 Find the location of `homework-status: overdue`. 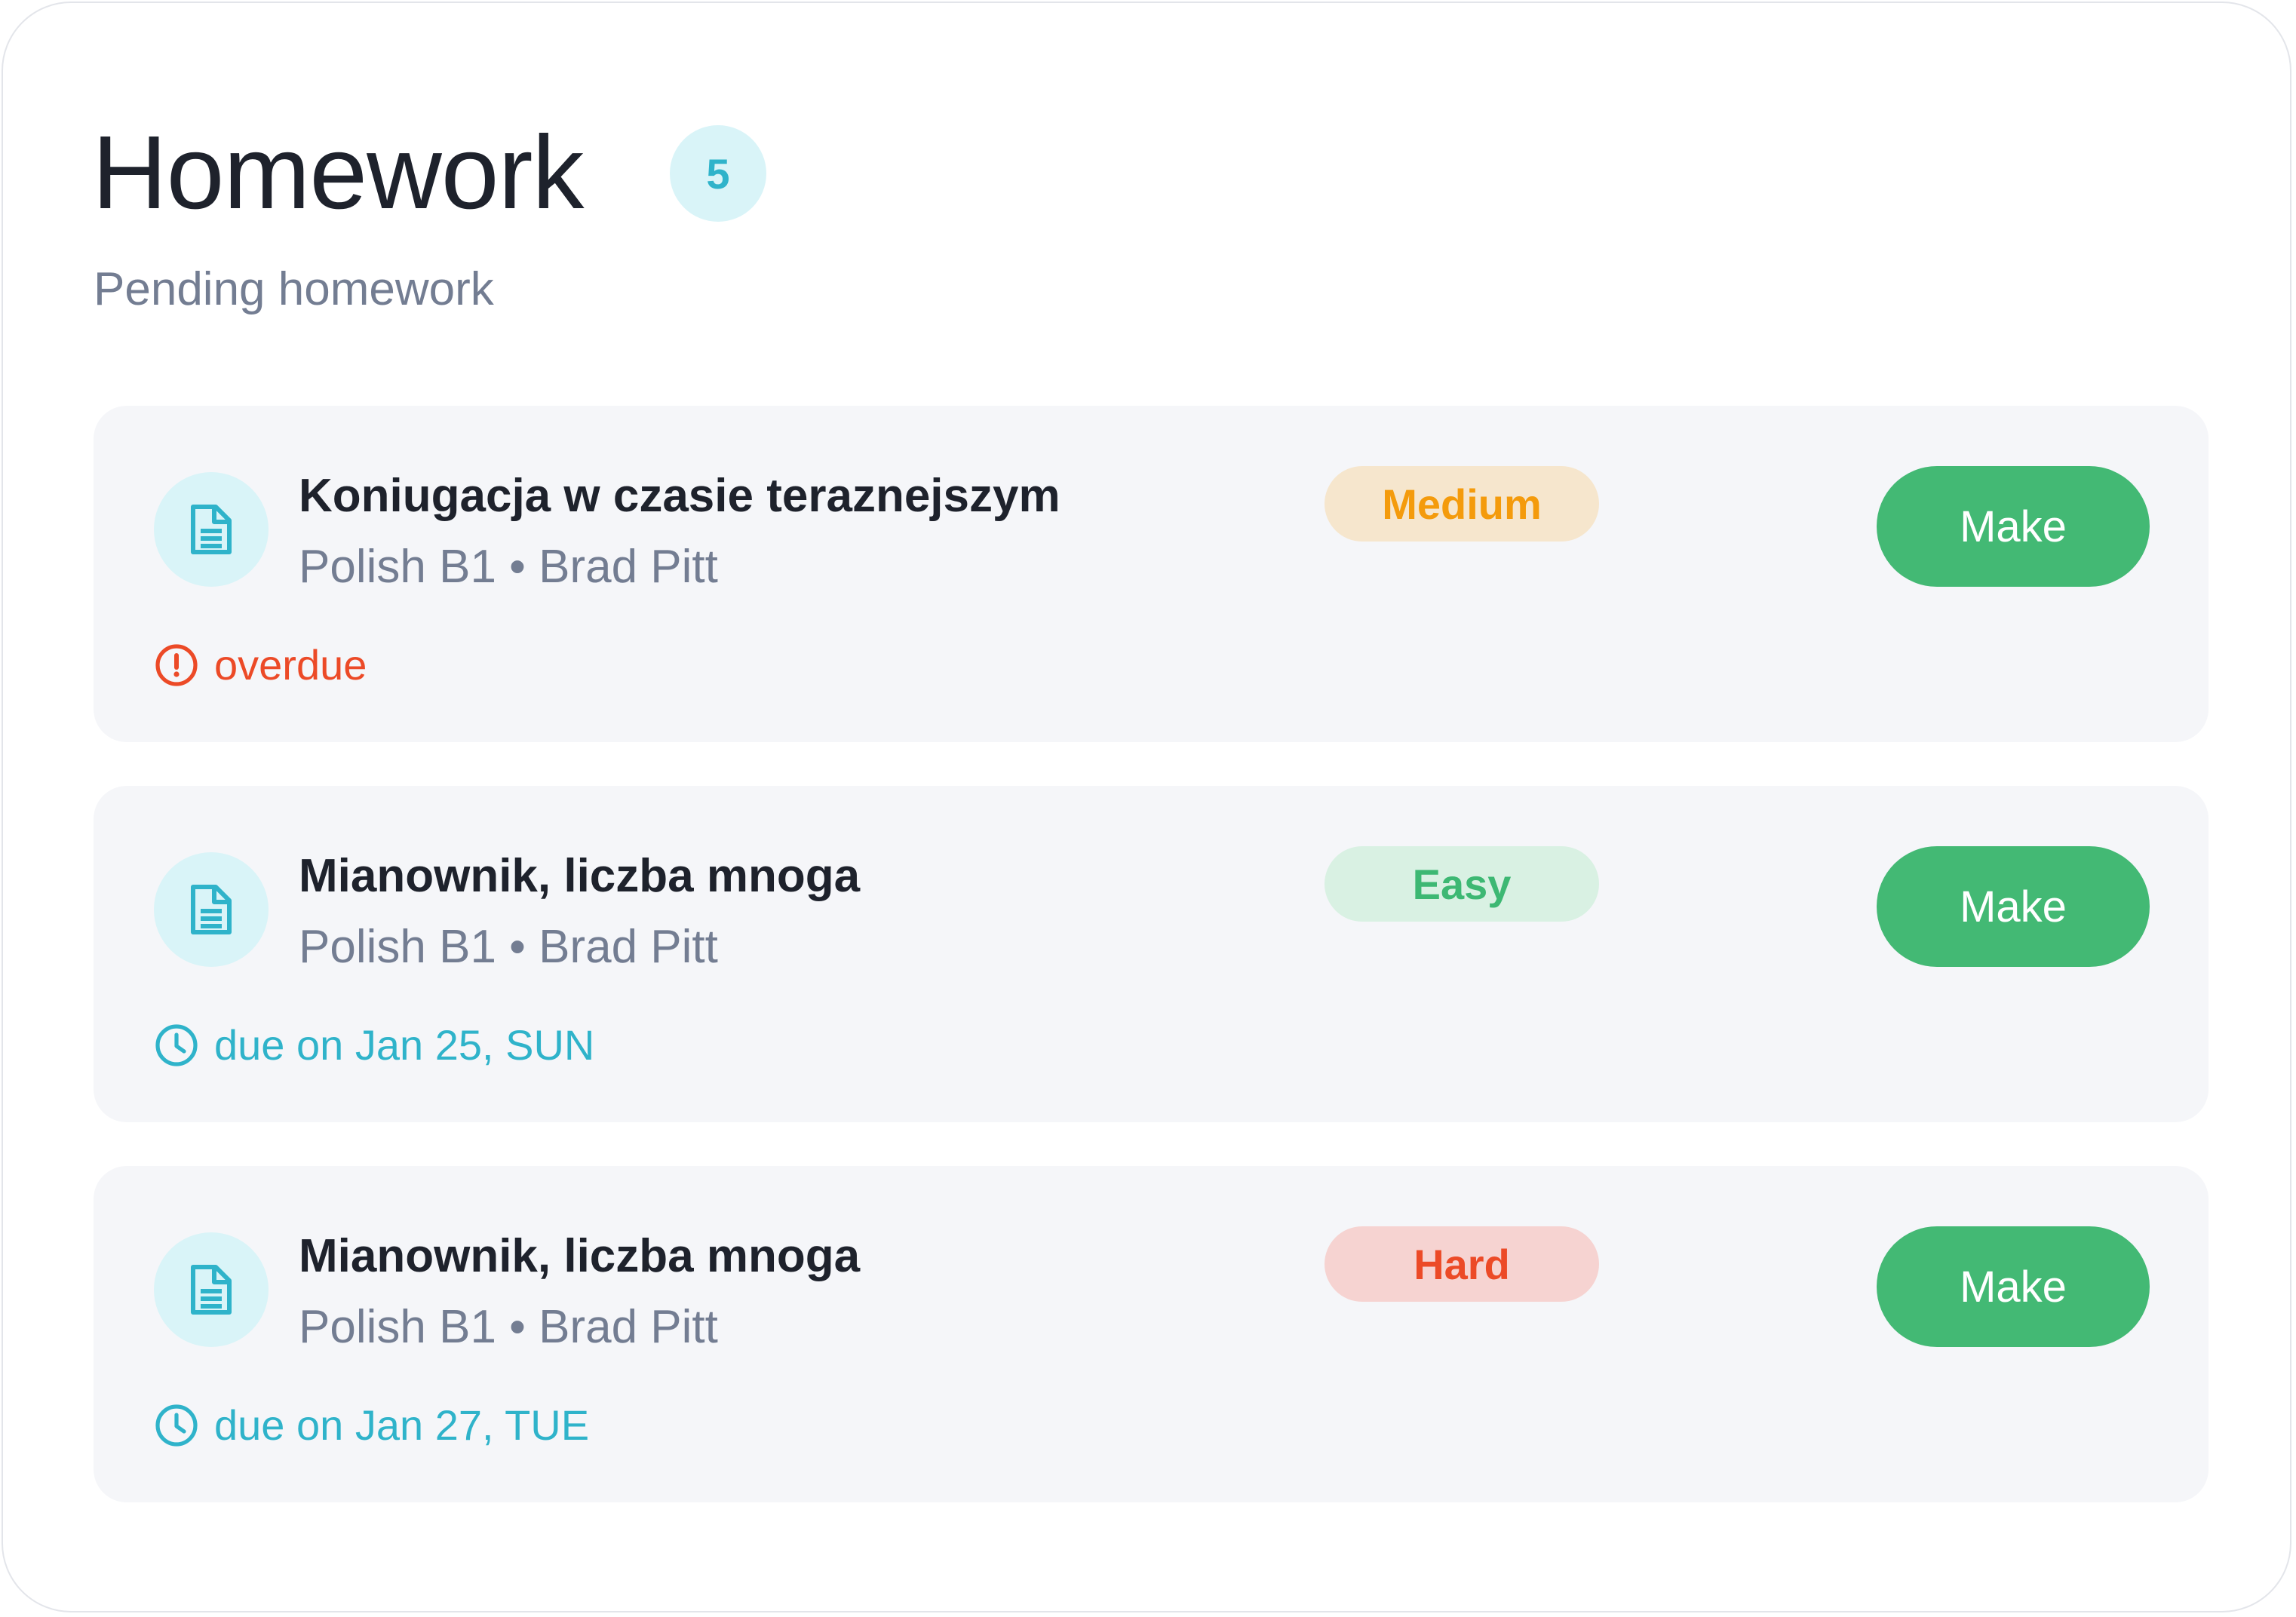

homework-status: overdue is located at coordinates (261, 665).